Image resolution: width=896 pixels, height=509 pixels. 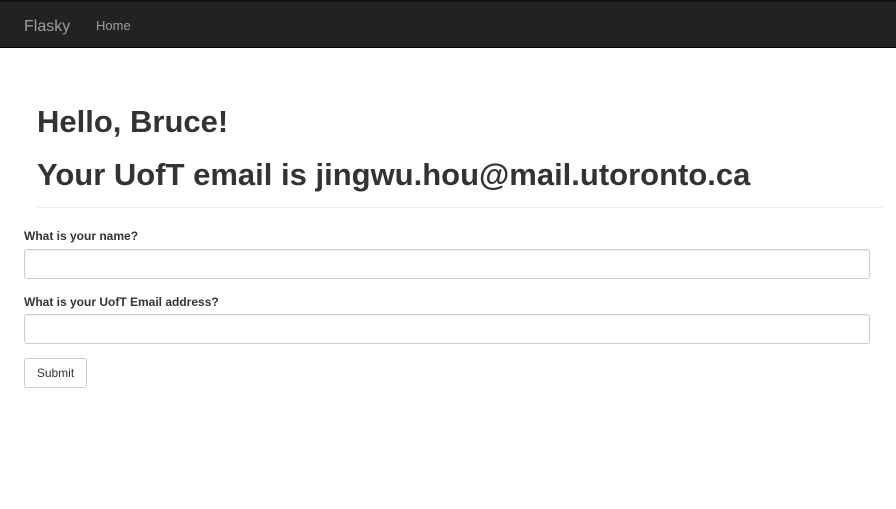 What do you see at coordinates (81, 236) in the screenshot?
I see `name-label: What is your name?` at bounding box center [81, 236].